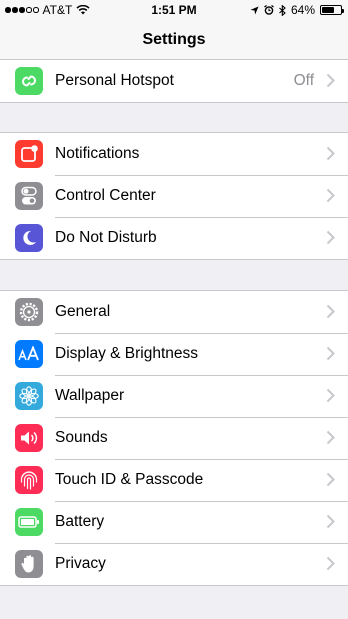 This screenshot has width=348, height=619. Describe the element at coordinates (174, 312) in the screenshot. I see `row-general: General` at that location.